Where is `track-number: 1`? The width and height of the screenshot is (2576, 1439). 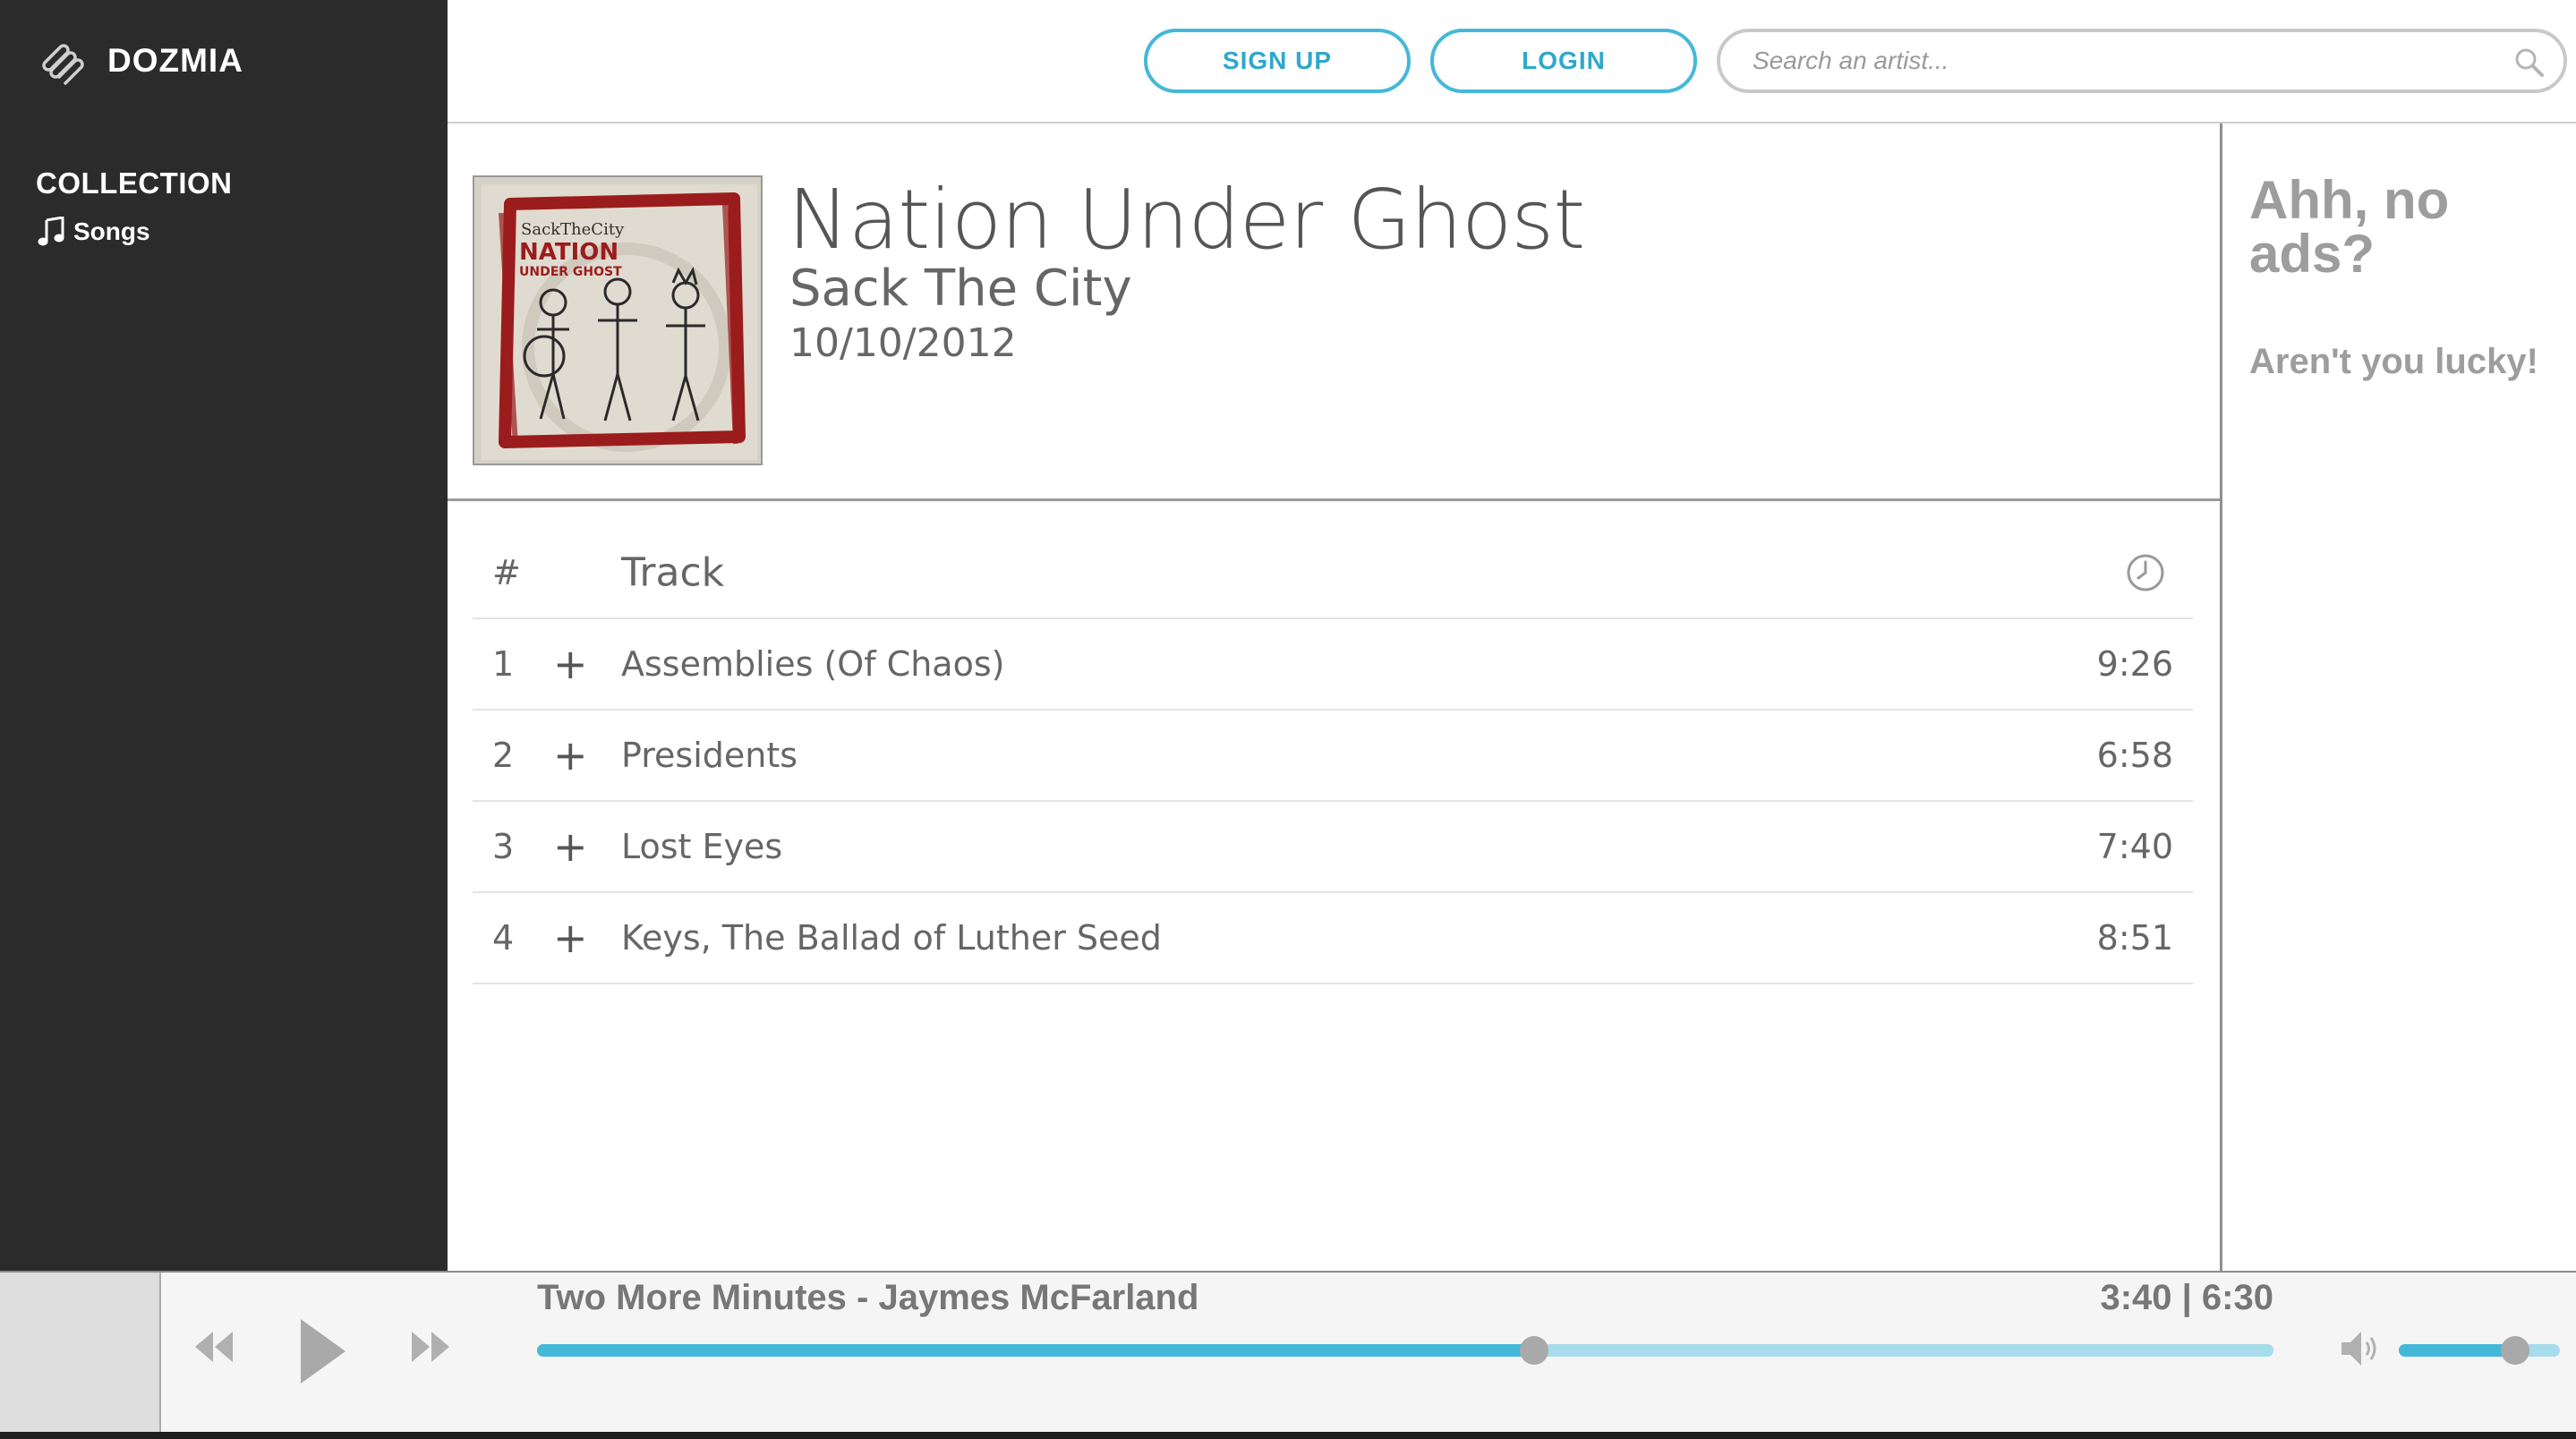
track-number: 1 is located at coordinates (503, 664).